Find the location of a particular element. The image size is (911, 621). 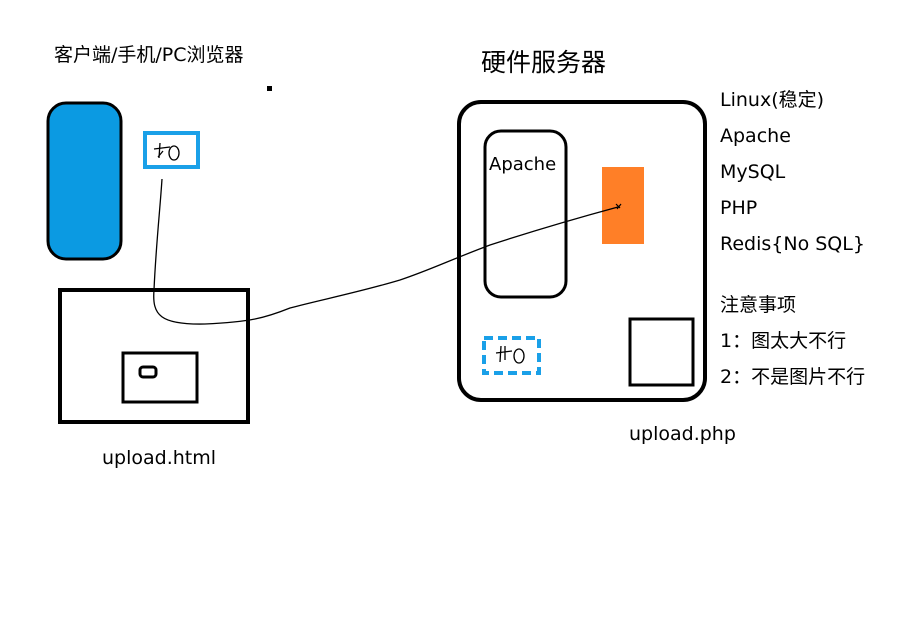

apache-inner-label: Apache is located at coordinates (523, 164).